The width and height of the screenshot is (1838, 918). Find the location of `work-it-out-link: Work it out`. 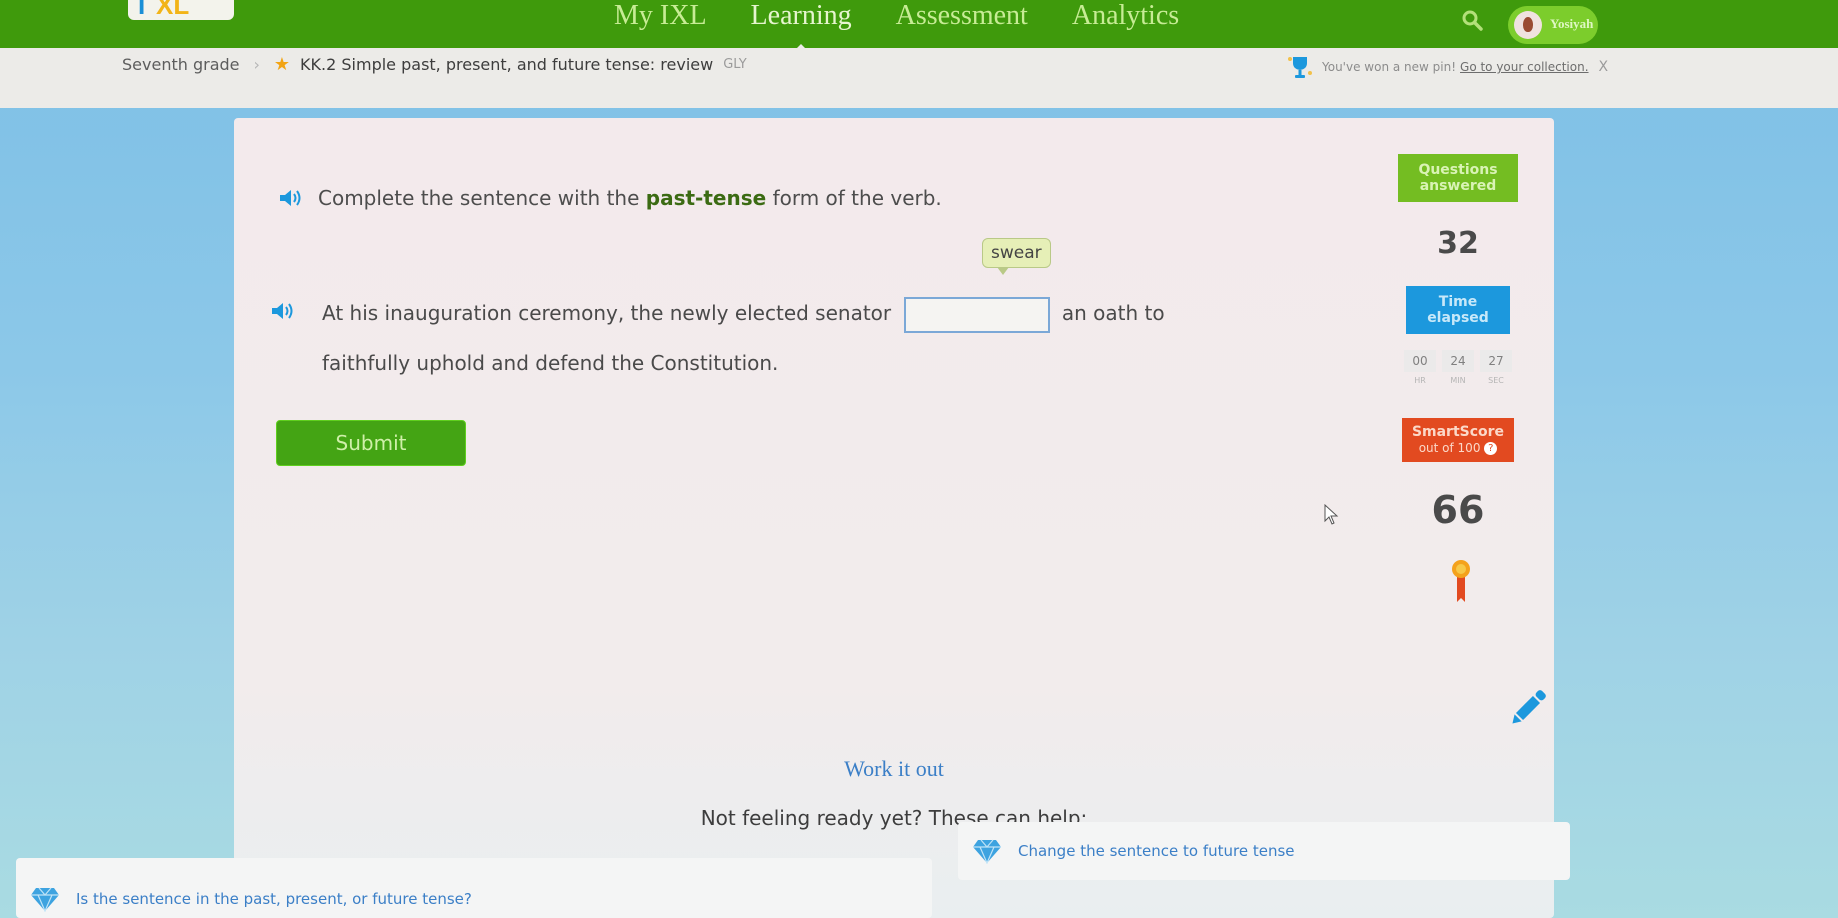

work-it-out-link: Work it out is located at coordinates (894, 769).